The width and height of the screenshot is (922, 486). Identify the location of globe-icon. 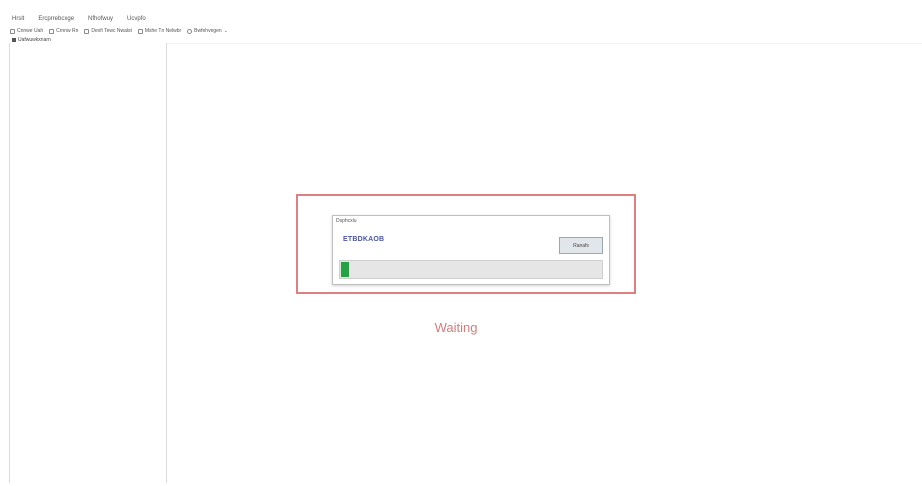
(190, 31).